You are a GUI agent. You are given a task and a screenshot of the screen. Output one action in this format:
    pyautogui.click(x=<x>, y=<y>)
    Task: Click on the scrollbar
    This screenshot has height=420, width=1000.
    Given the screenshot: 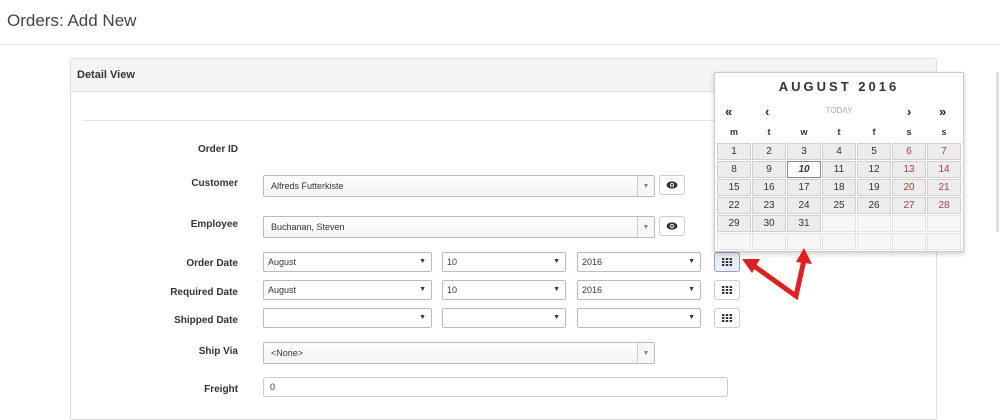 What is the action you would take?
    pyautogui.click(x=997, y=152)
    